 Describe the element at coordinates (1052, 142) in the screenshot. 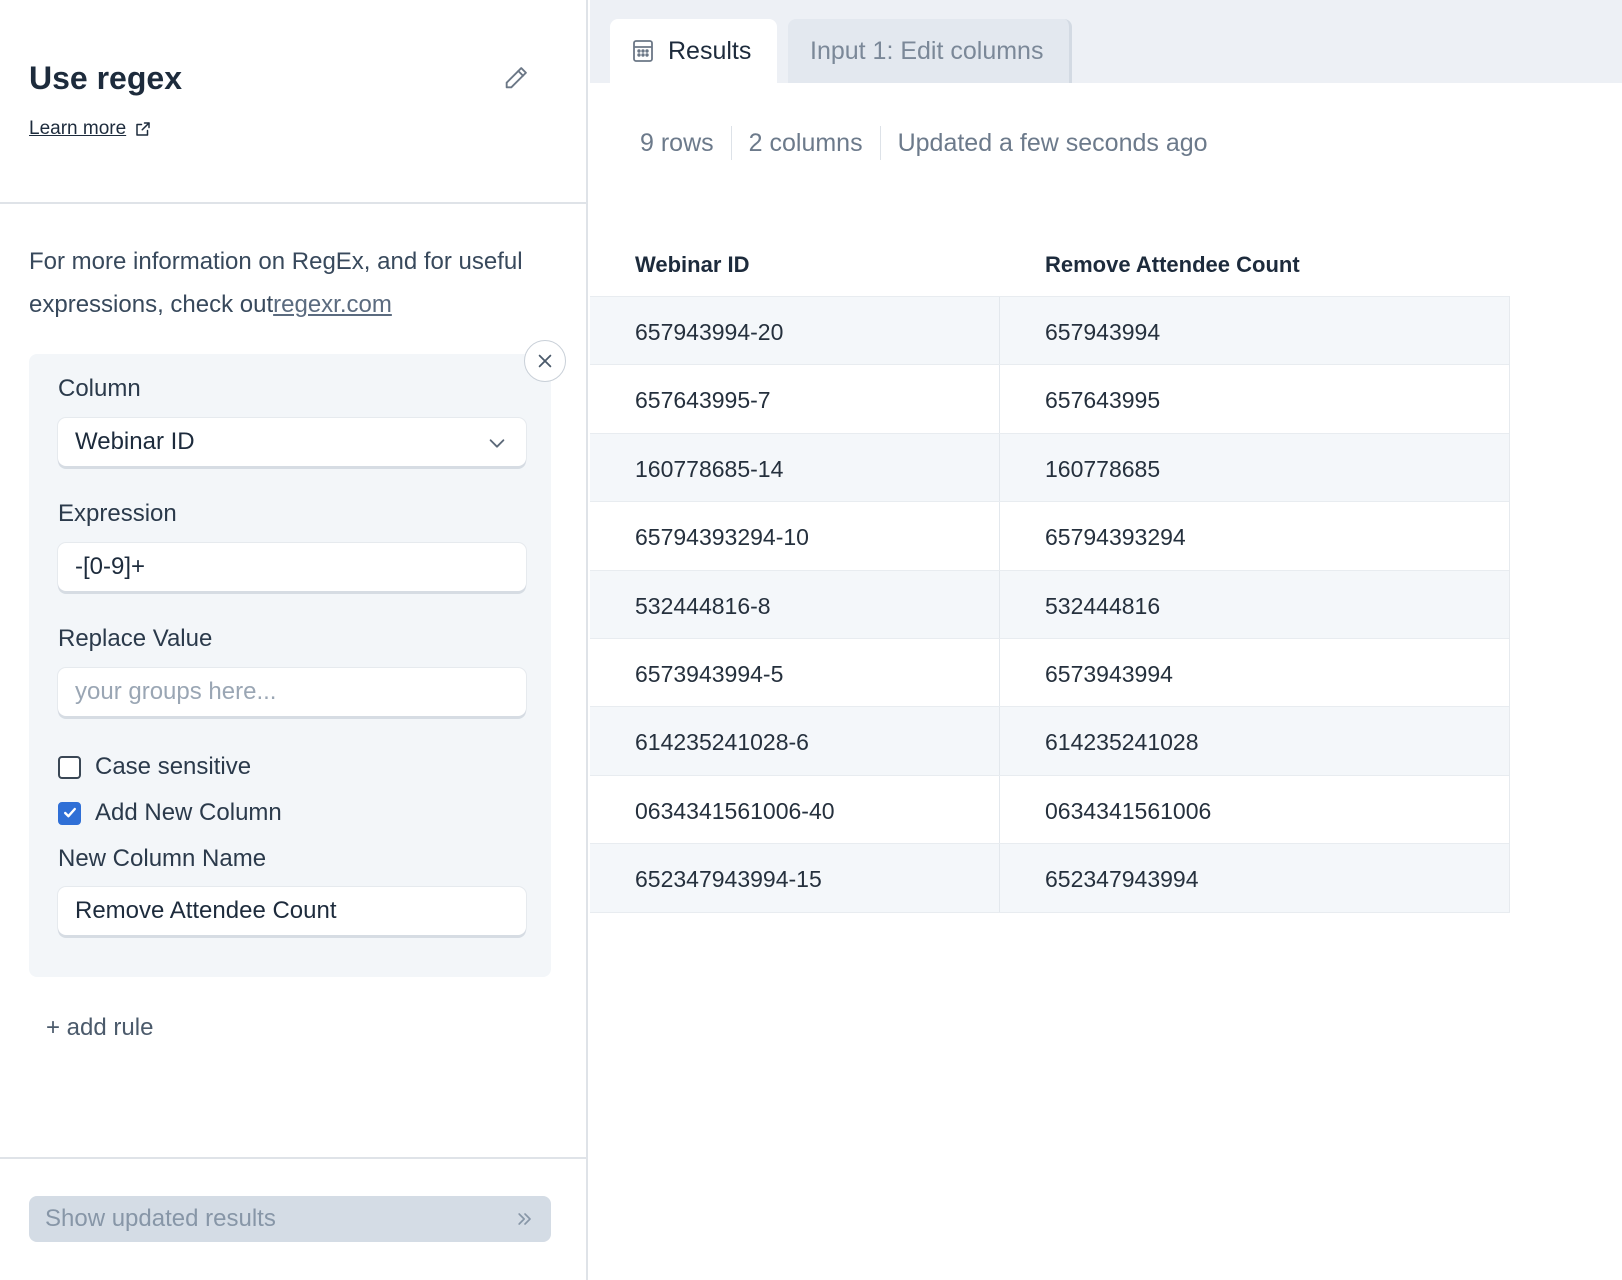

I see `updated-timestamp: Updated a few seconds ago` at that location.